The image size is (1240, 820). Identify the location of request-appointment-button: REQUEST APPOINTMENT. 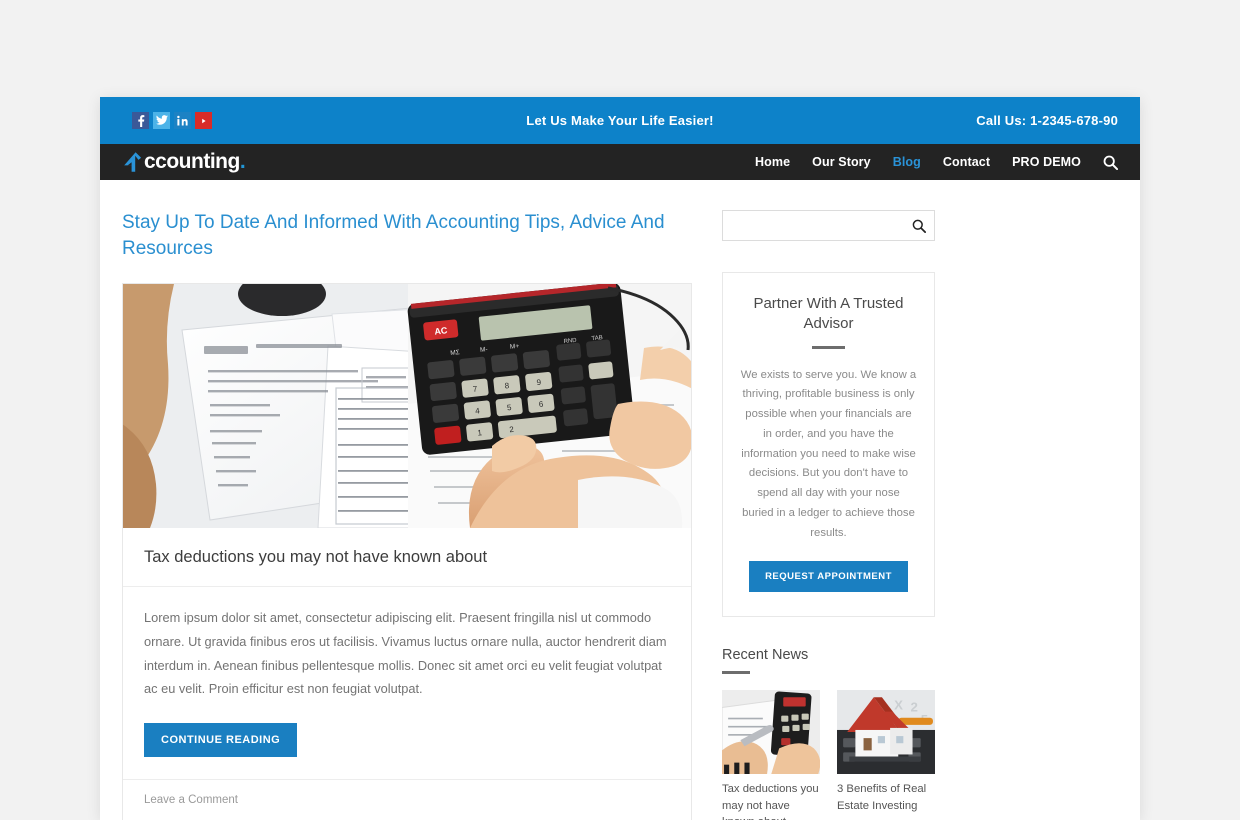
(828, 577).